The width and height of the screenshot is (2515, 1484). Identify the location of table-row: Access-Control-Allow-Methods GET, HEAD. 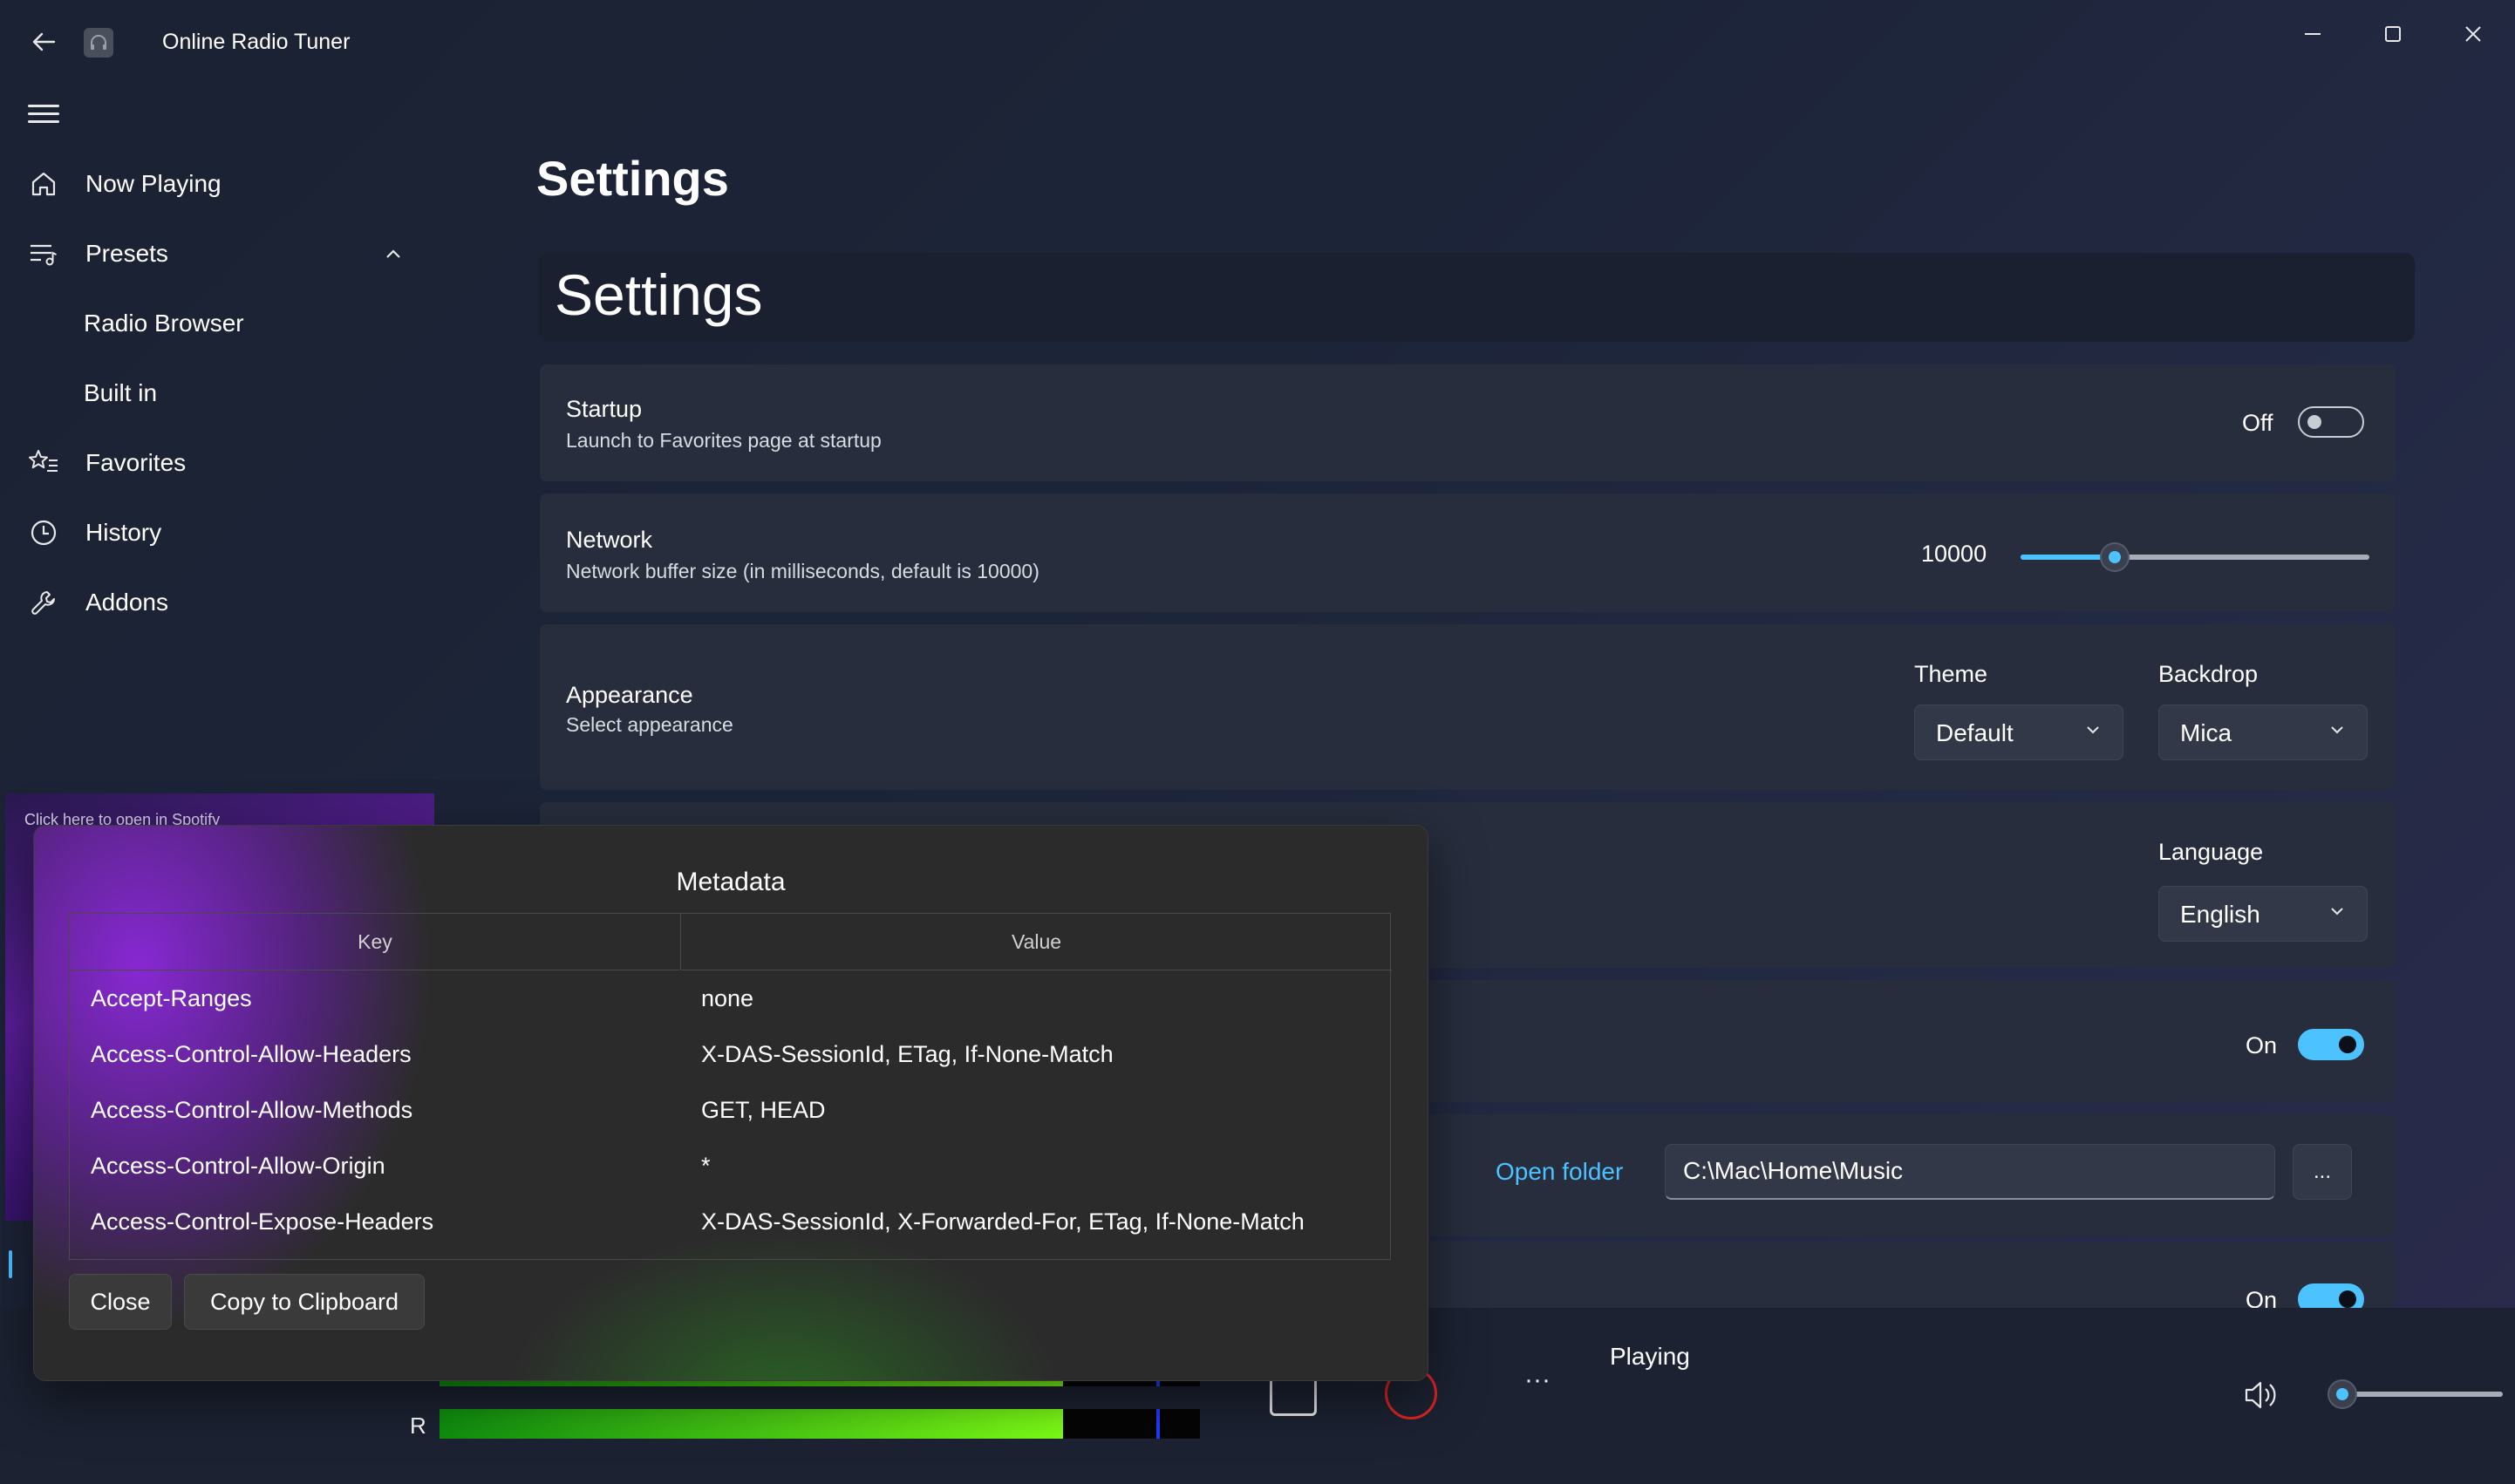
(731, 1109).